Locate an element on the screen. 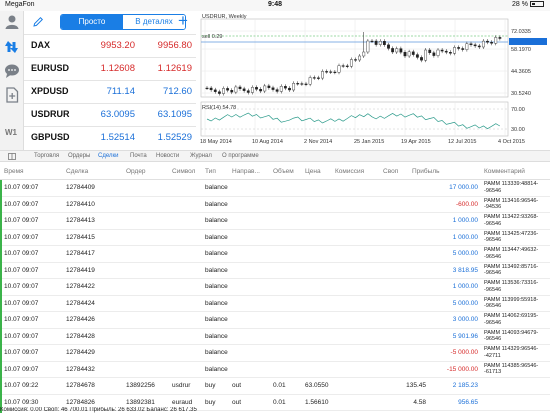  quote-row: DAX 9953.20 9956.80 is located at coordinates (110, 45).